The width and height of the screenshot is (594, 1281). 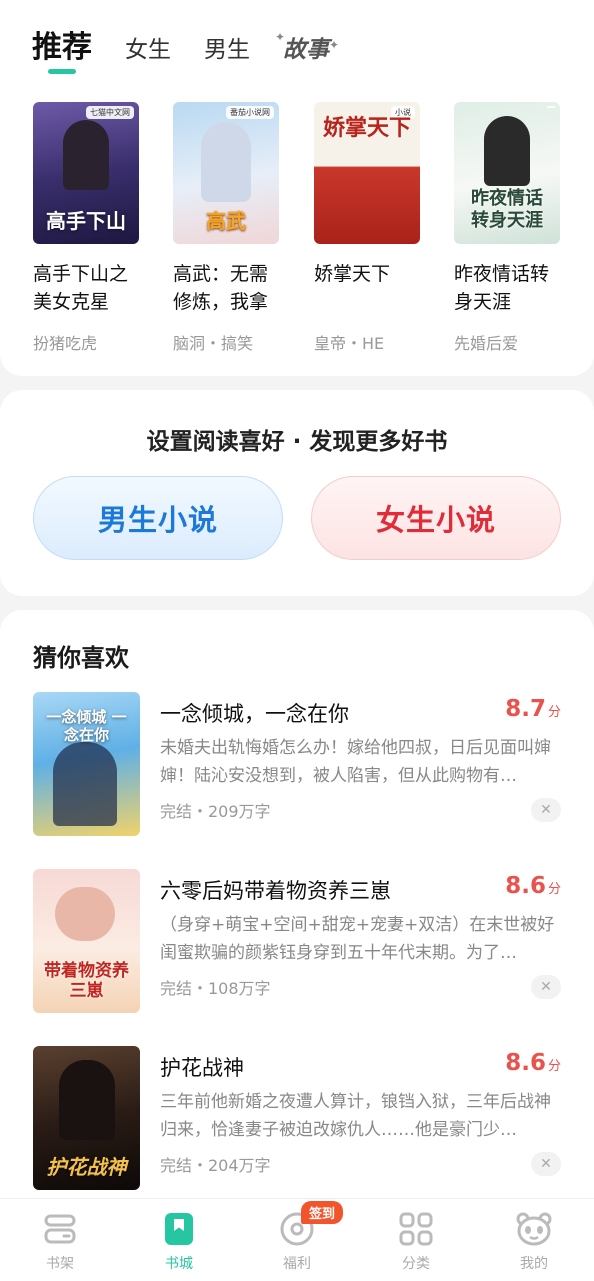 What do you see at coordinates (297, 442) in the screenshot?
I see `preference-title: 设置阅读喜好 · 发现更多好书` at bounding box center [297, 442].